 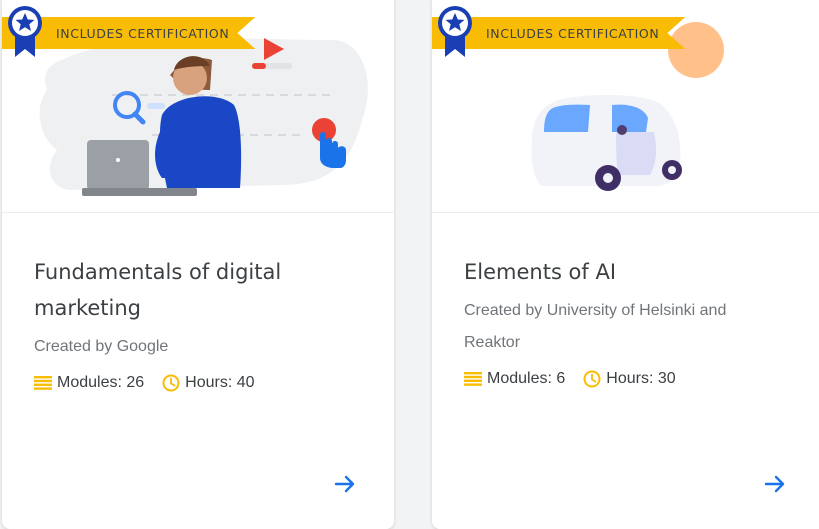 What do you see at coordinates (153, 383) in the screenshot?
I see `course-meta: Modules: 26 Hours: 40` at bounding box center [153, 383].